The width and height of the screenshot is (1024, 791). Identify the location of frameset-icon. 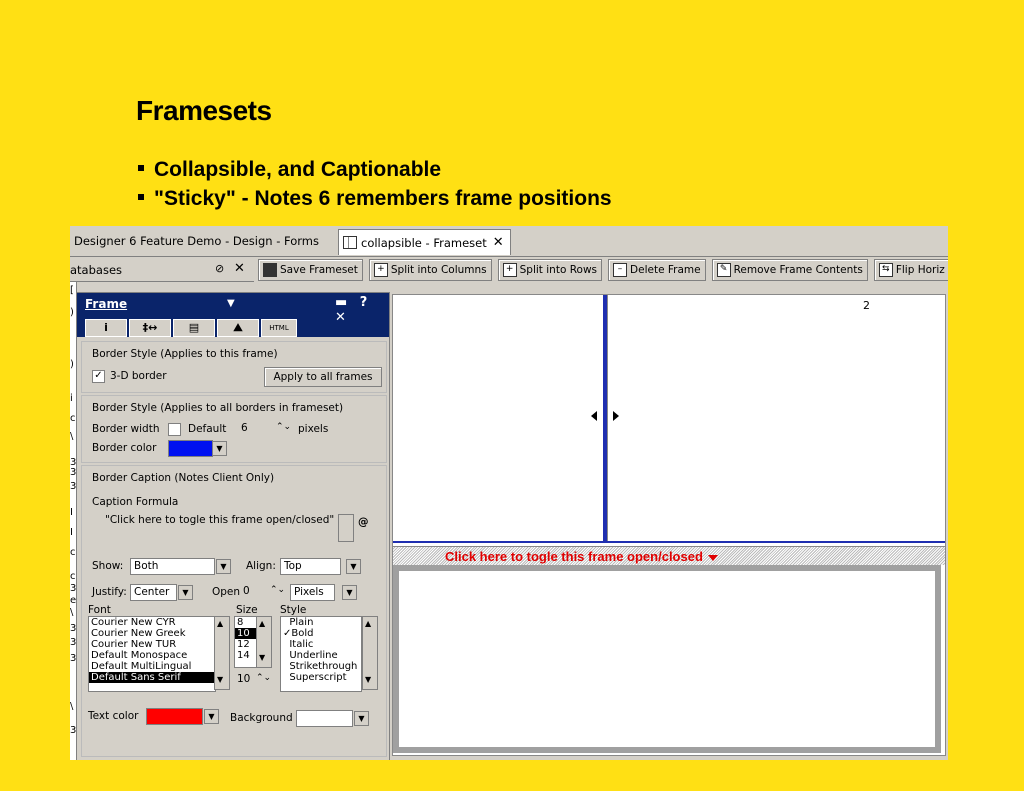
(350, 242).